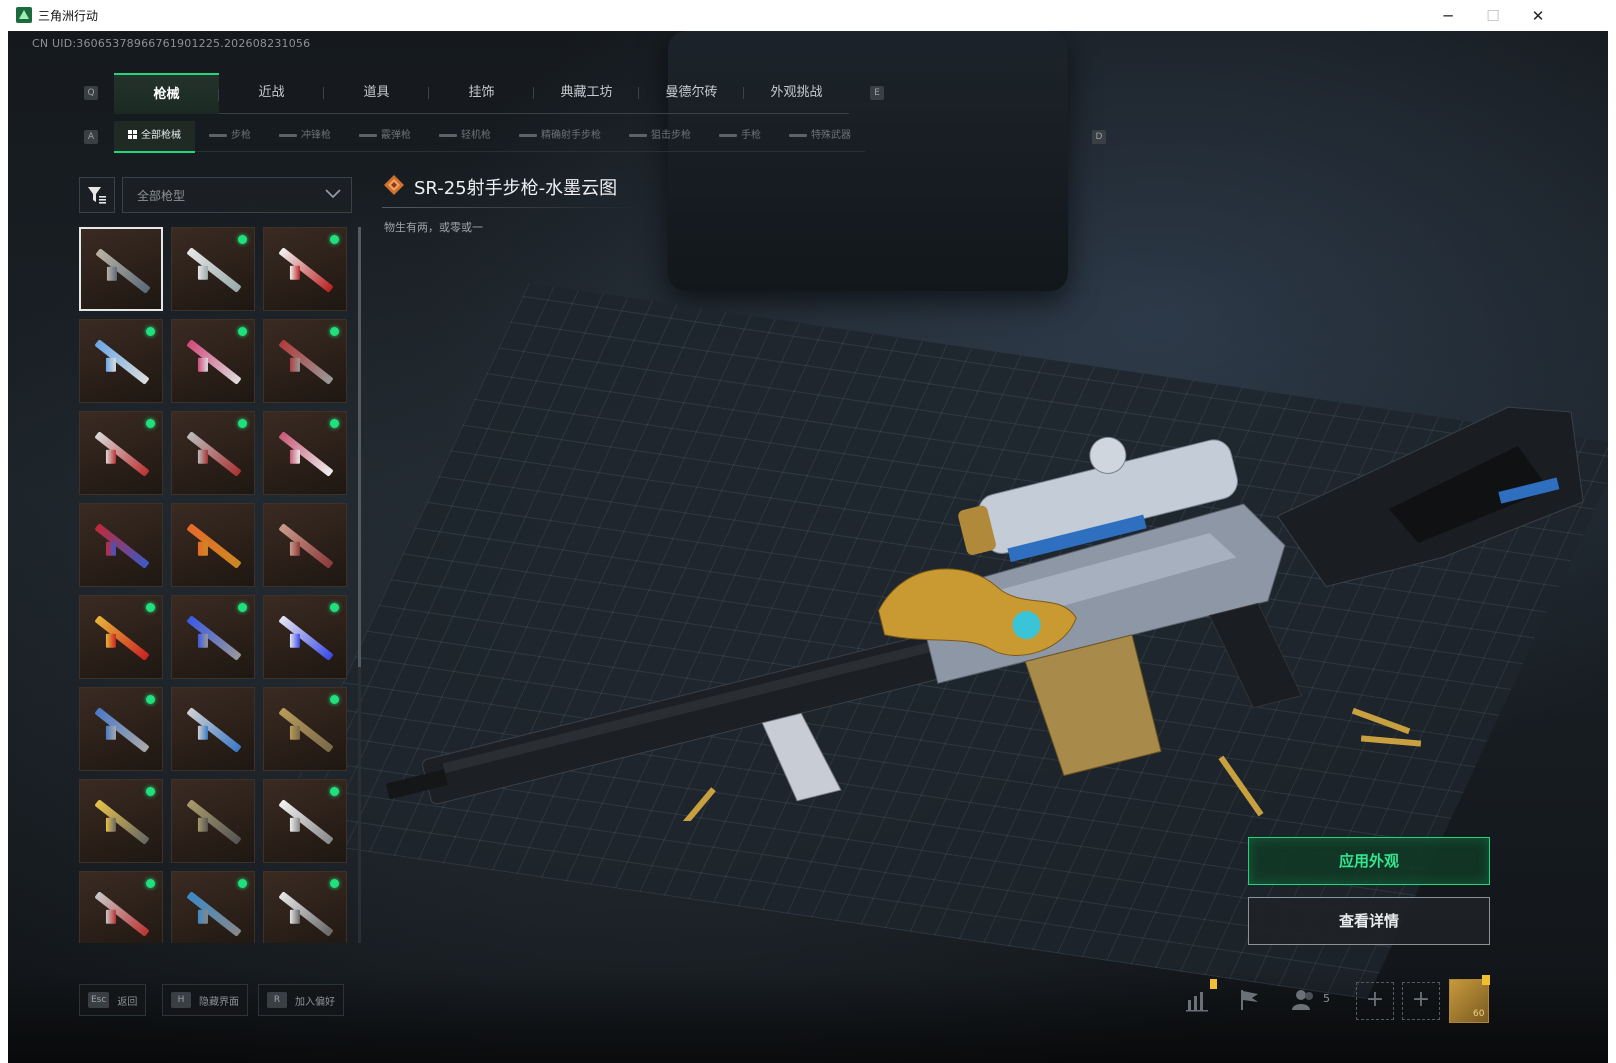 The image size is (1616, 1063). Describe the element at coordinates (586, 92) in the screenshot. I see `tab-4: 典藏工坊` at that location.